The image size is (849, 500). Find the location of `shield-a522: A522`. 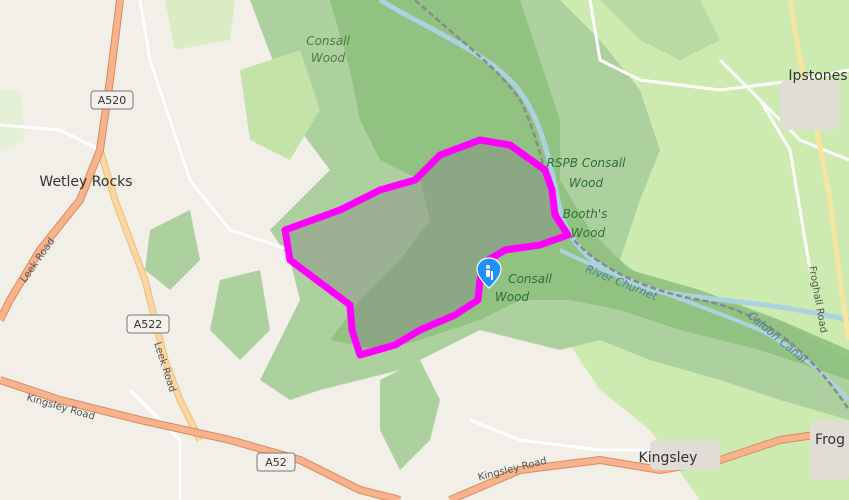

shield-a522: A522 is located at coordinates (148, 324).